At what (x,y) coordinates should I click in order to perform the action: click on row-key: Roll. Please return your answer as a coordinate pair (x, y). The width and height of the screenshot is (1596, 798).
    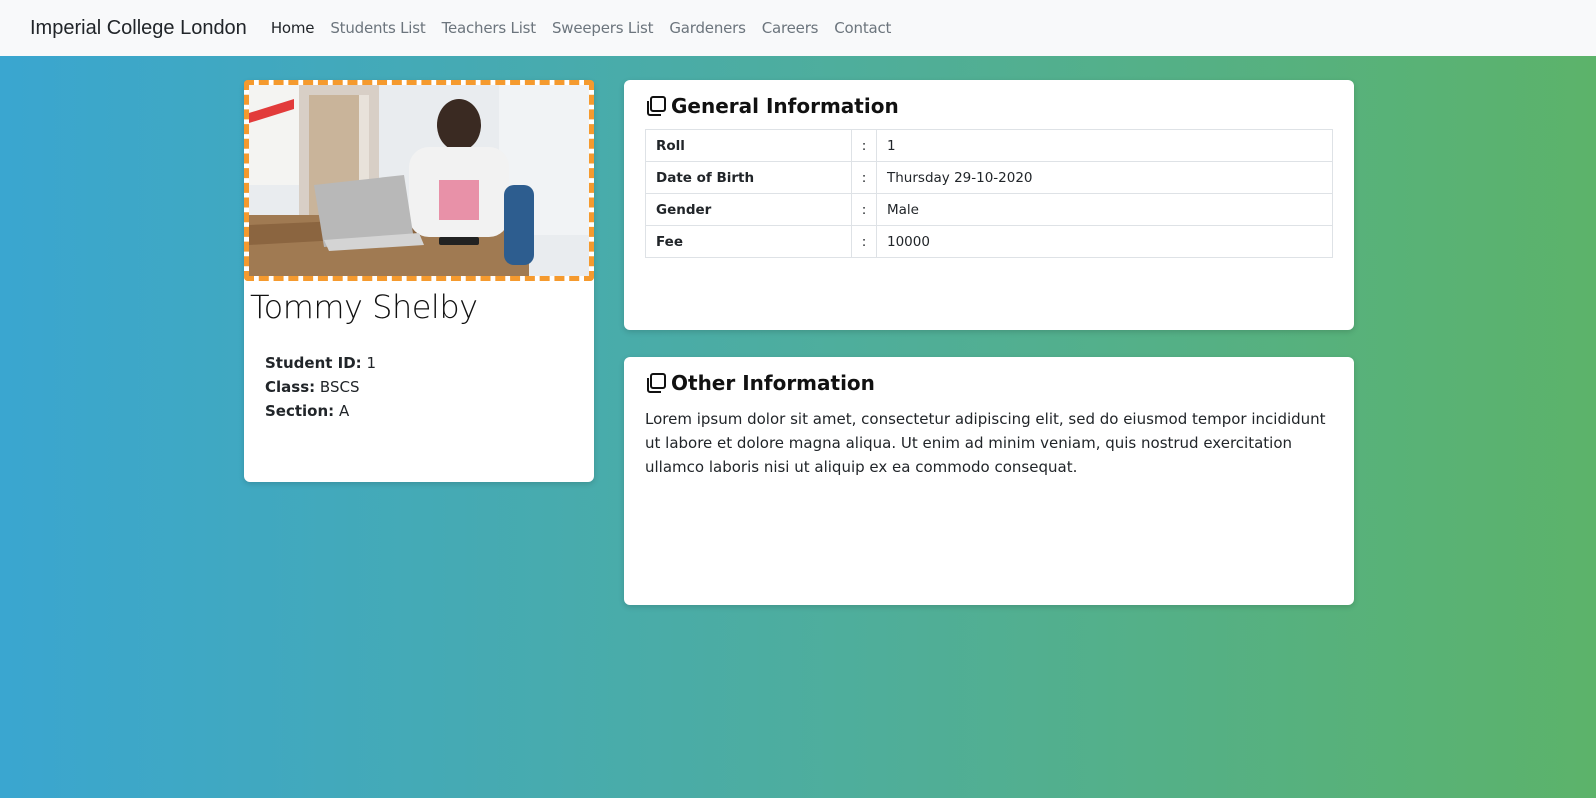
    Looking at the image, I should click on (748, 145).